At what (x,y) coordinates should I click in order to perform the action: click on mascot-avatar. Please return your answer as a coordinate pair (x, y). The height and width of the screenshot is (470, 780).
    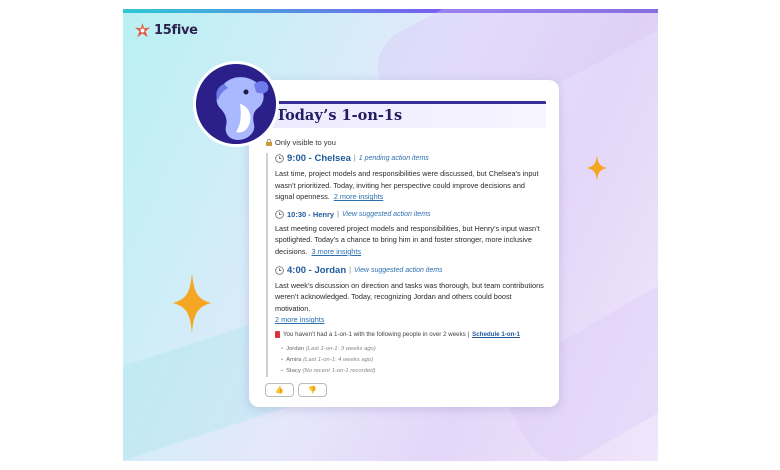
    Looking at the image, I should click on (236, 104).